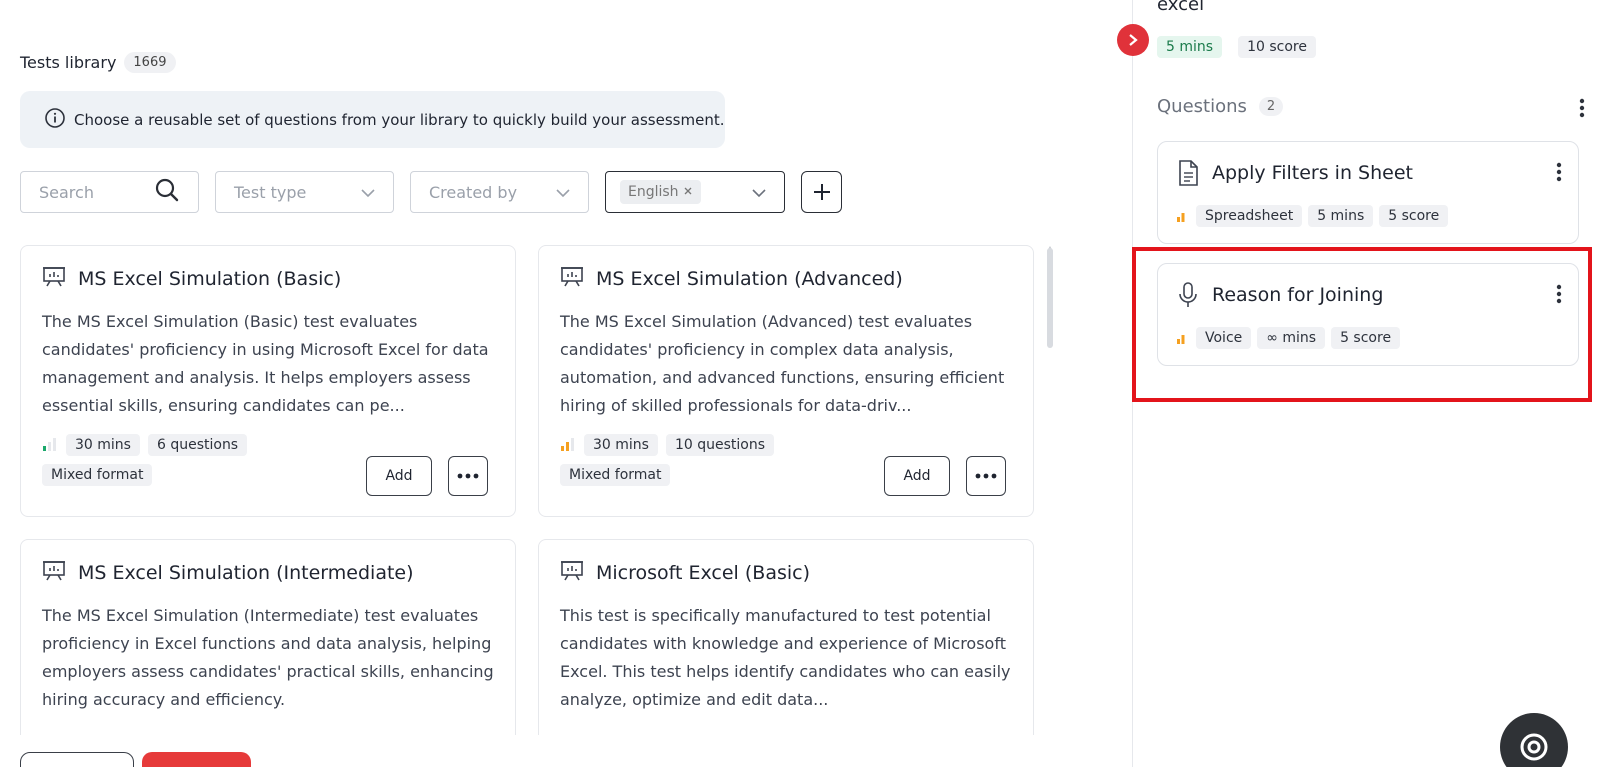 The image size is (1607, 767). What do you see at coordinates (749, 279) in the screenshot?
I see `card-title: MS Excel Simulation (Advanced)` at bounding box center [749, 279].